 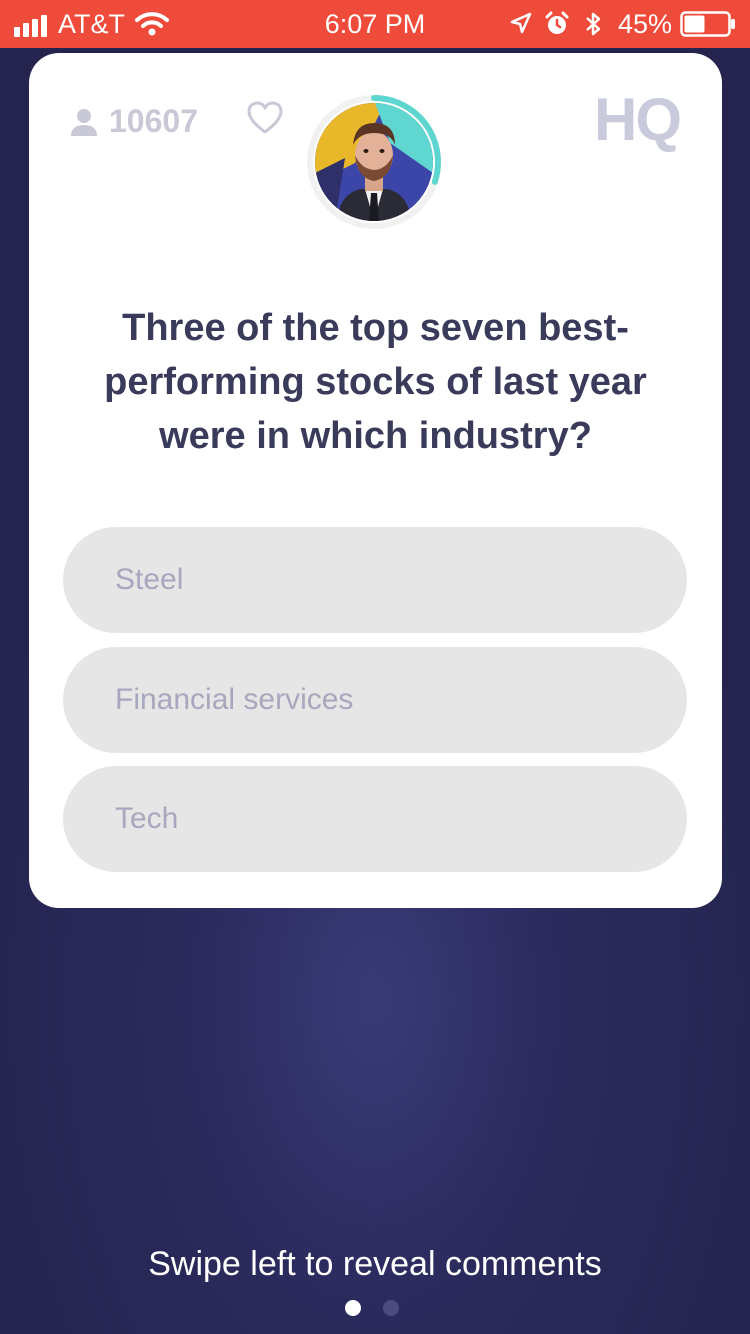 I want to click on viewer-count-value: 10607, so click(x=153, y=121).